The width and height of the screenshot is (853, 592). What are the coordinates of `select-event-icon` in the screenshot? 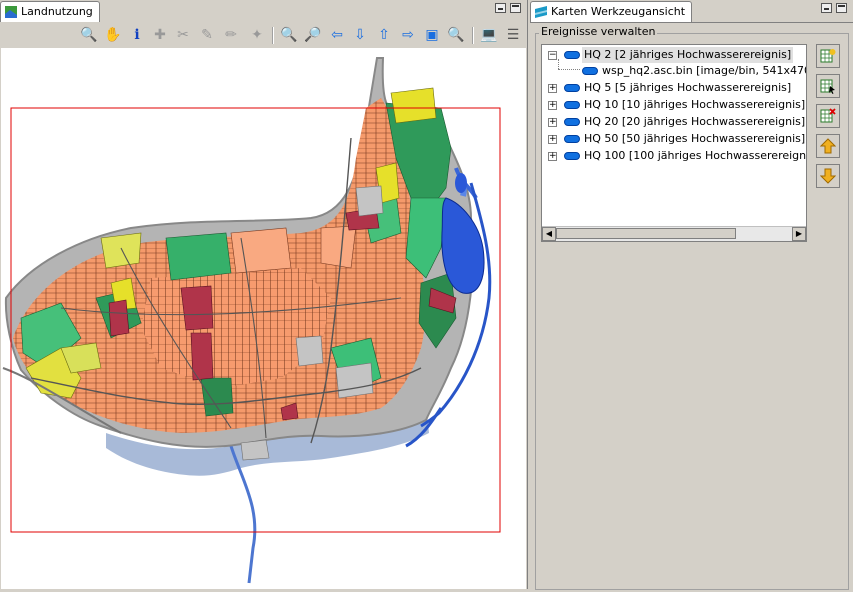 It's located at (827, 86).